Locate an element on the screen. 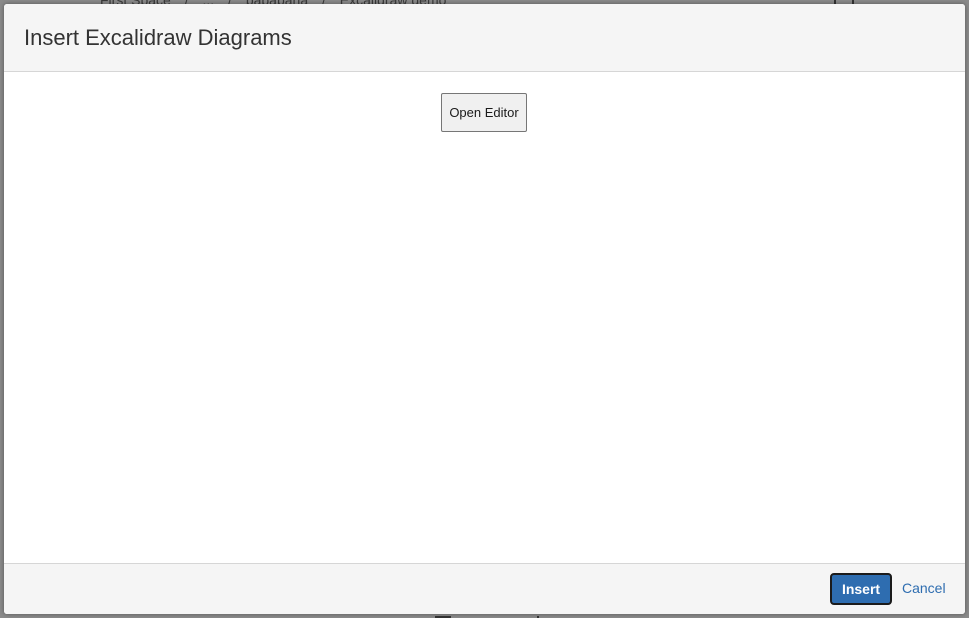  diagram-preview-sketch is located at coordinates (485, 616).